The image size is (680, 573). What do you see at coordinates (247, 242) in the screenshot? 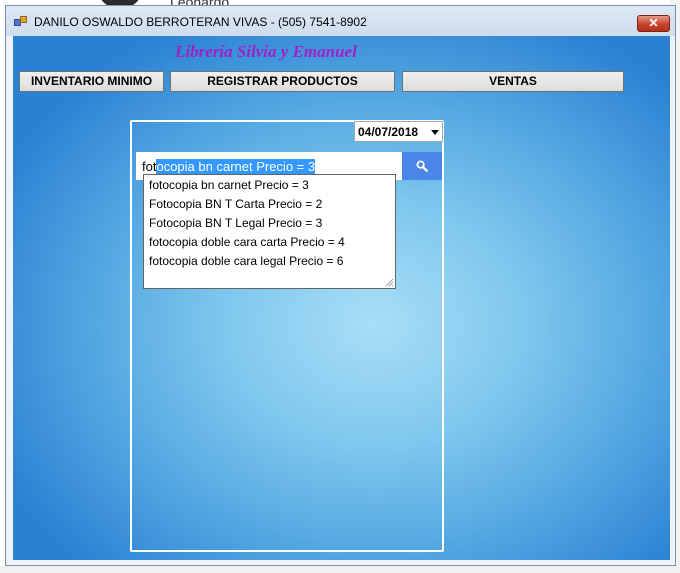
I see `suggestion-item: fotocopia doble cara carta Precio = 4` at bounding box center [247, 242].